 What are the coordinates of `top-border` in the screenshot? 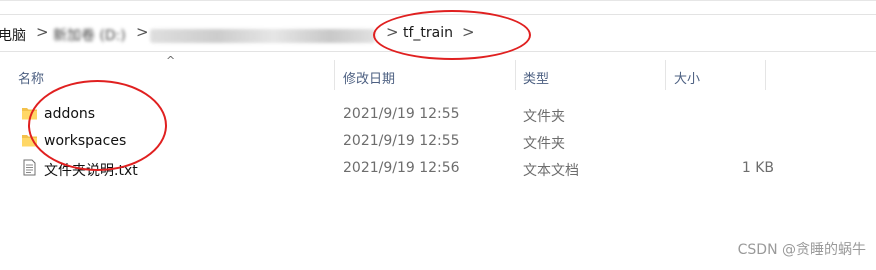 It's located at (438, 0).